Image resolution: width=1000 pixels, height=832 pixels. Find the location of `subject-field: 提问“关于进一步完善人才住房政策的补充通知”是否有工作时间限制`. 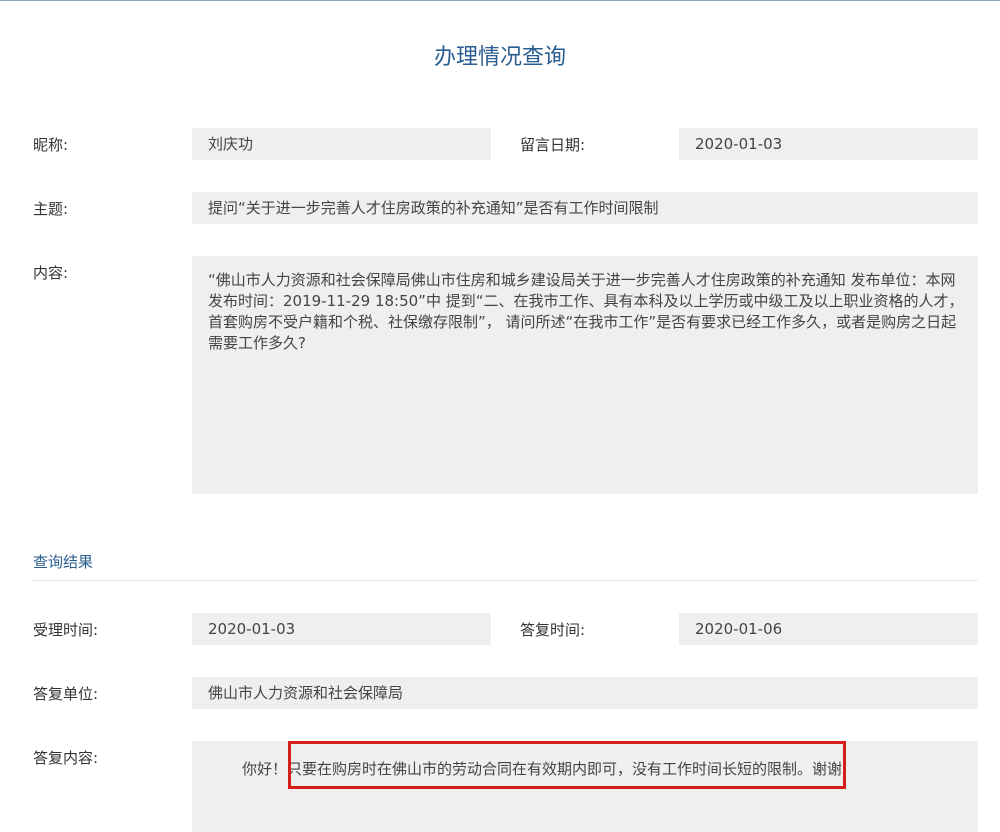

subject-field: 提问“关于进一步完善人才住房政策的补充通知”是否有工作时间限制 is located at coordinates (585, 208).